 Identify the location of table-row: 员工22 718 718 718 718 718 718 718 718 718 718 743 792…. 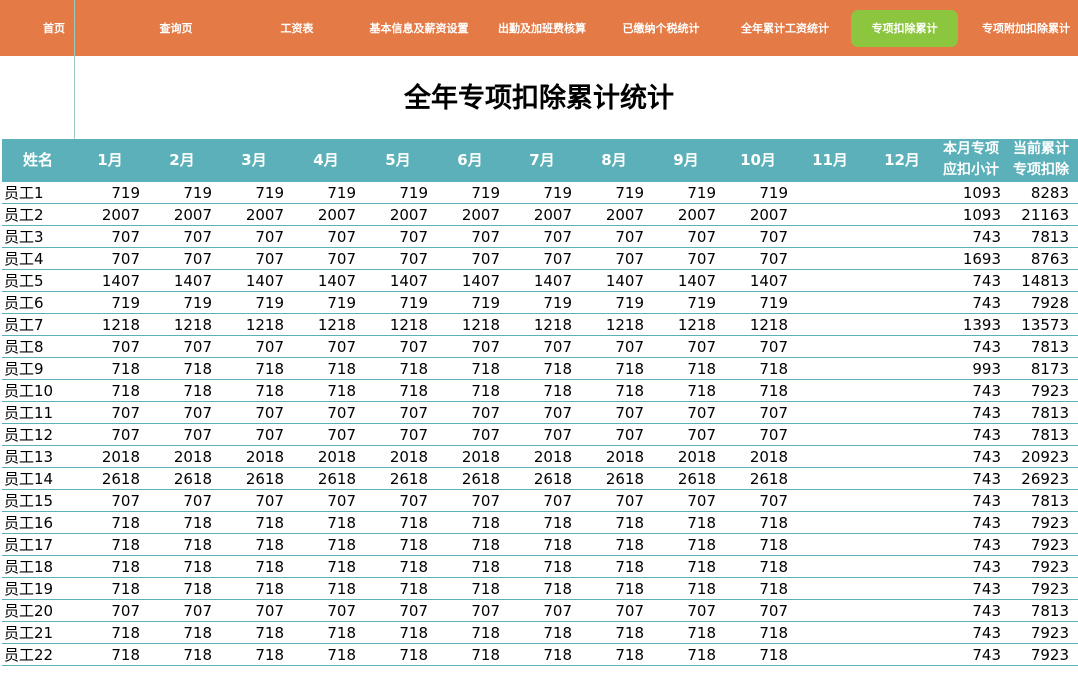
(540, 655).